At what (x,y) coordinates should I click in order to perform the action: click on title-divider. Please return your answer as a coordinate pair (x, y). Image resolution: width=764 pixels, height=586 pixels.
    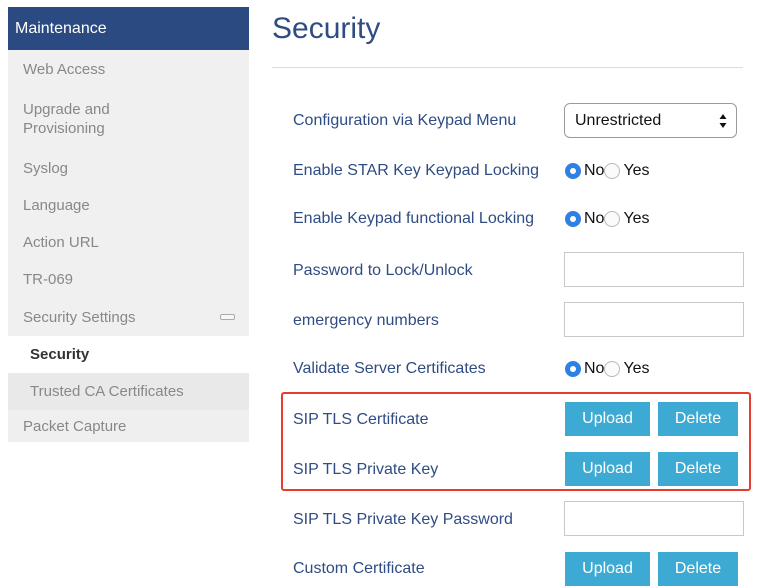
    Looking at the image, I should click on (507, 67).